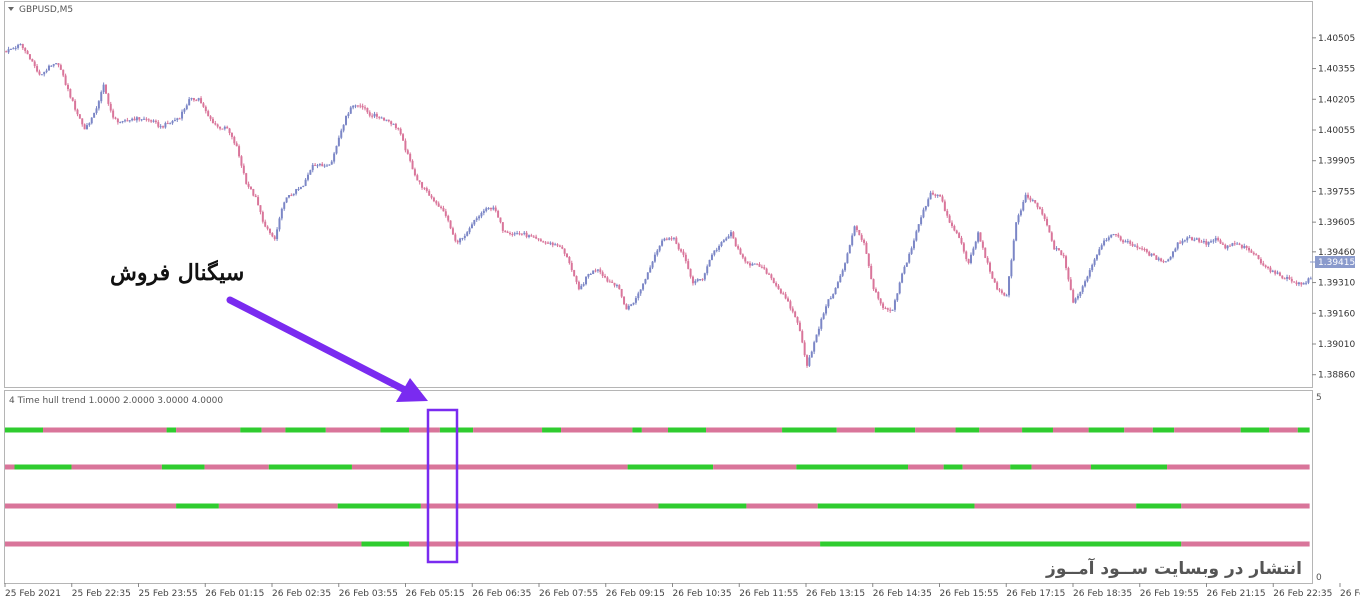 The height and width of the screenshot is (604, 1360). What do you see at coordinates (1336, 263) in the screenshot?
I see `svg-text: 1.39415` at bounding box center [1336, 263].